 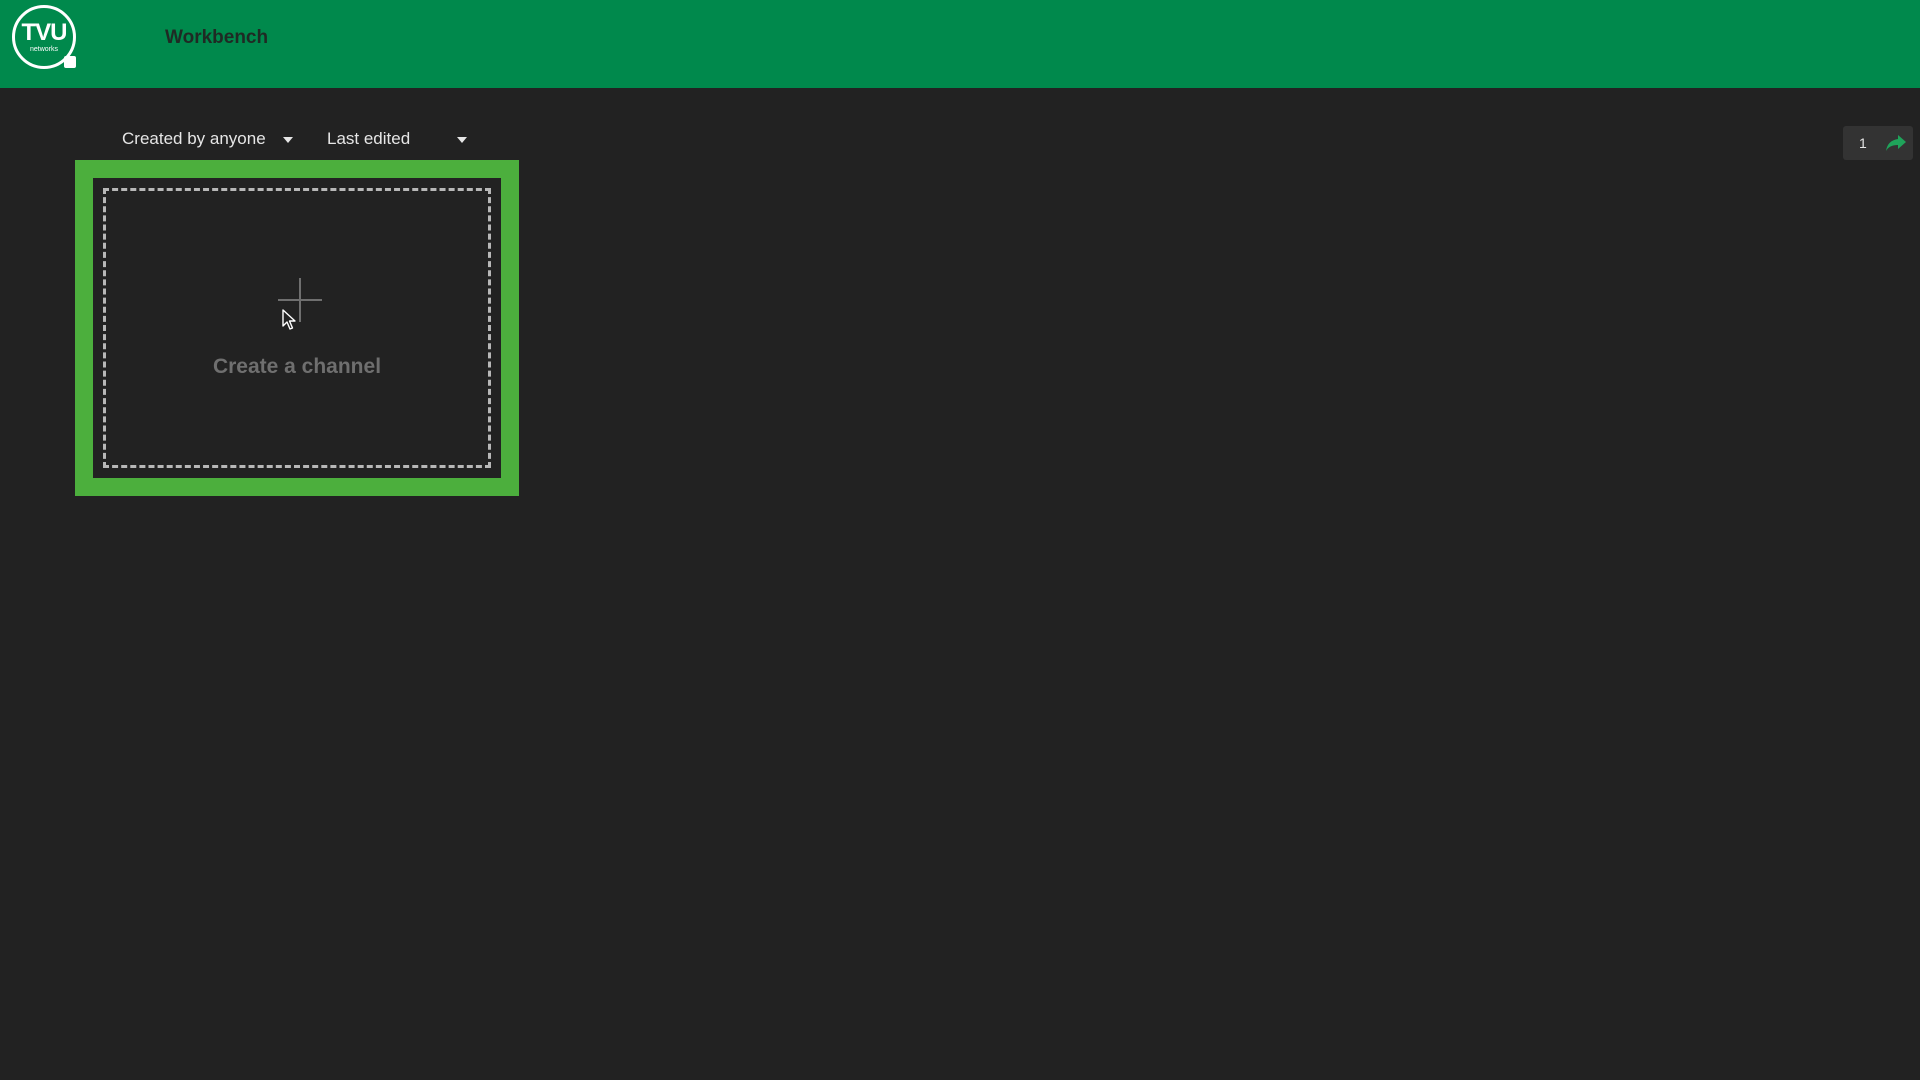 What do you see at coordinates (194, 138) in the screenshot?
I see `created-by-filter-label: Created by anyone` at bounding box center [194, 138].